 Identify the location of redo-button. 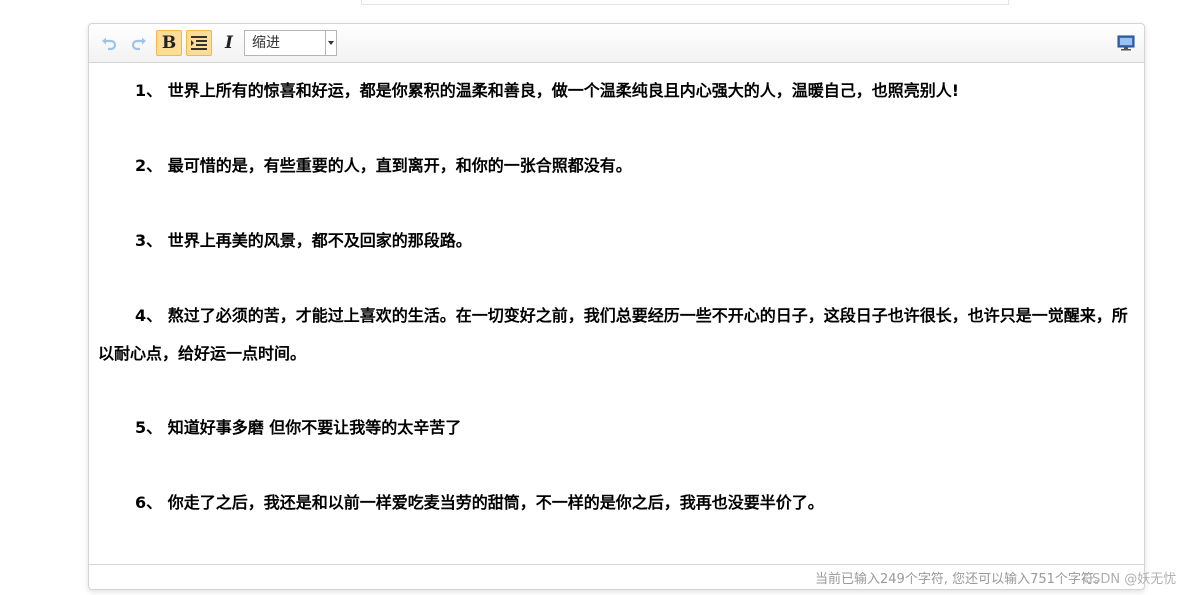
(139, 43).